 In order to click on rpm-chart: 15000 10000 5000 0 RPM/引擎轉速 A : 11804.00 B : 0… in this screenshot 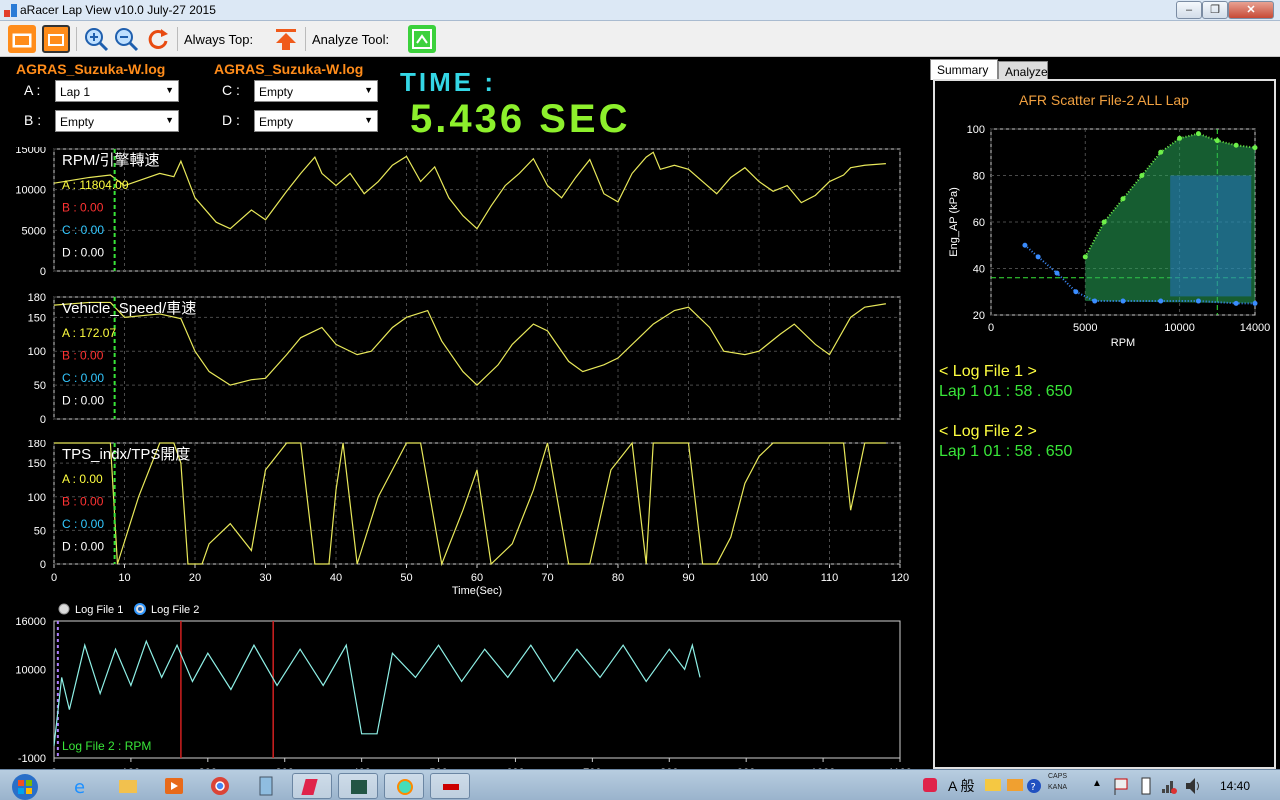, I will do `click(462, 212)`.